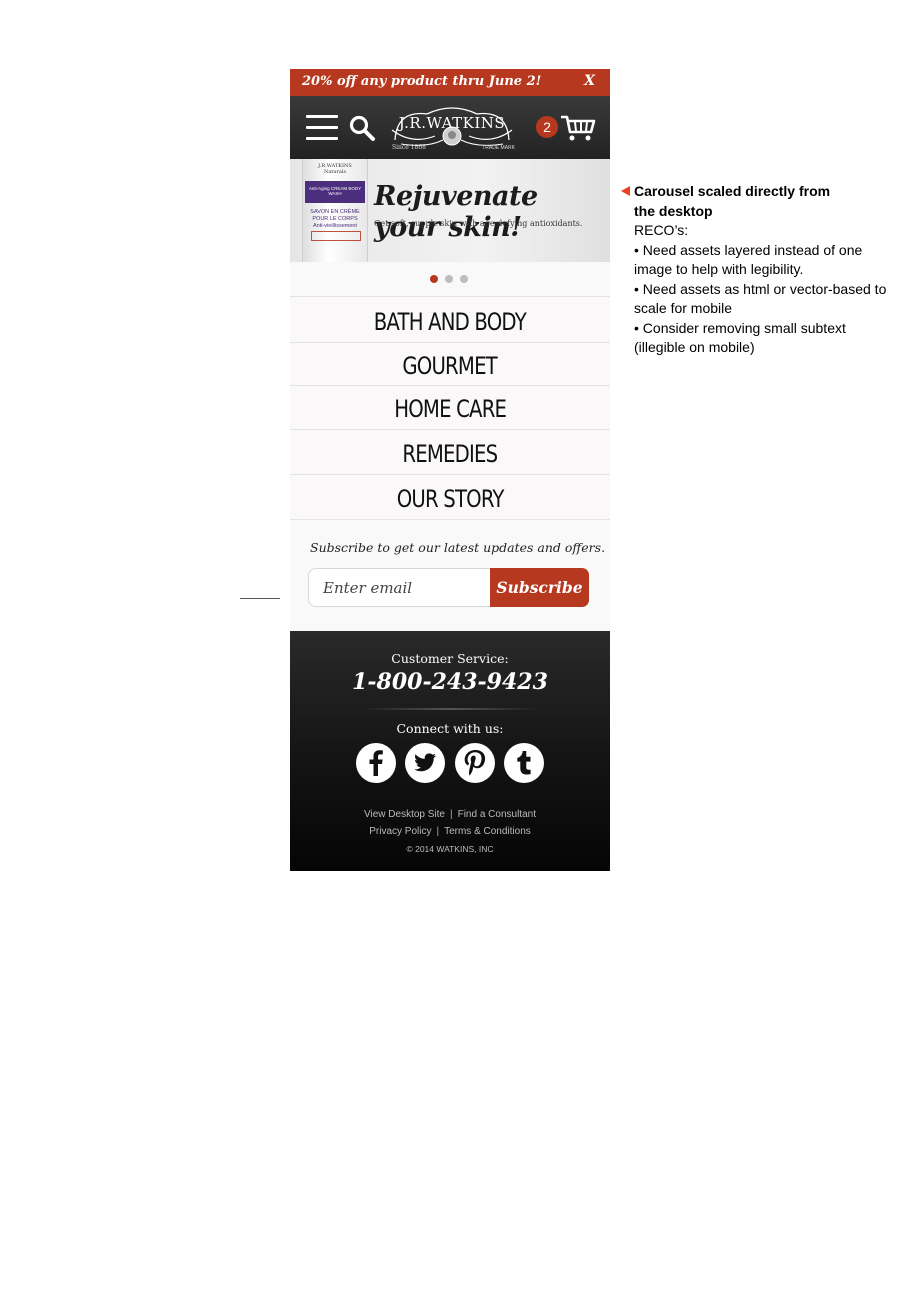 The width and height of the screenshot is (900, 1300). I want to click on nav-item-bath-and-body: BATH AND BODY, so click(450, 320).